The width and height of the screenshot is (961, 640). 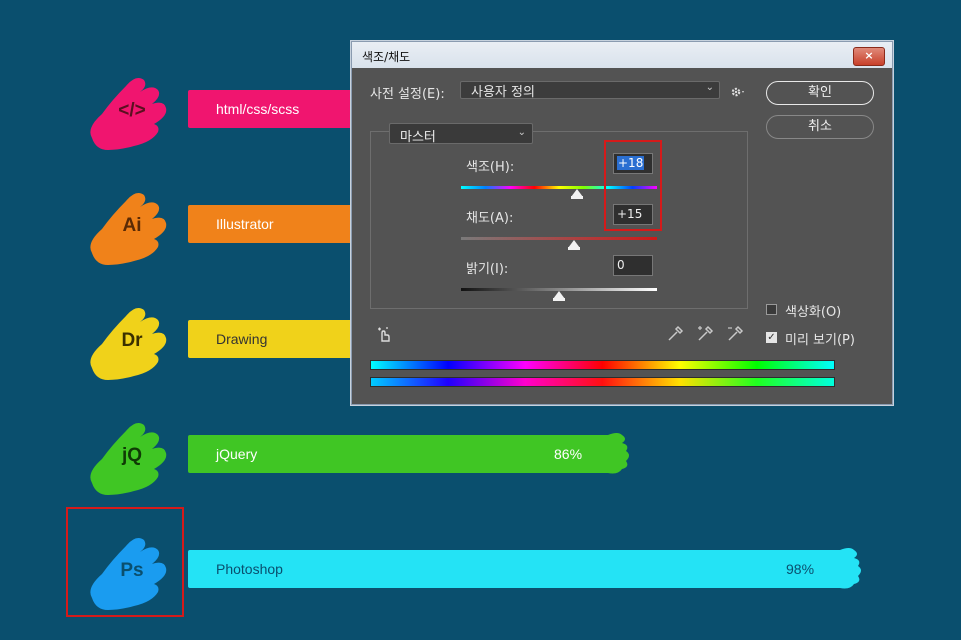 I want to click on preview-label: 미리 보기(P), so click(x=820, y=340).